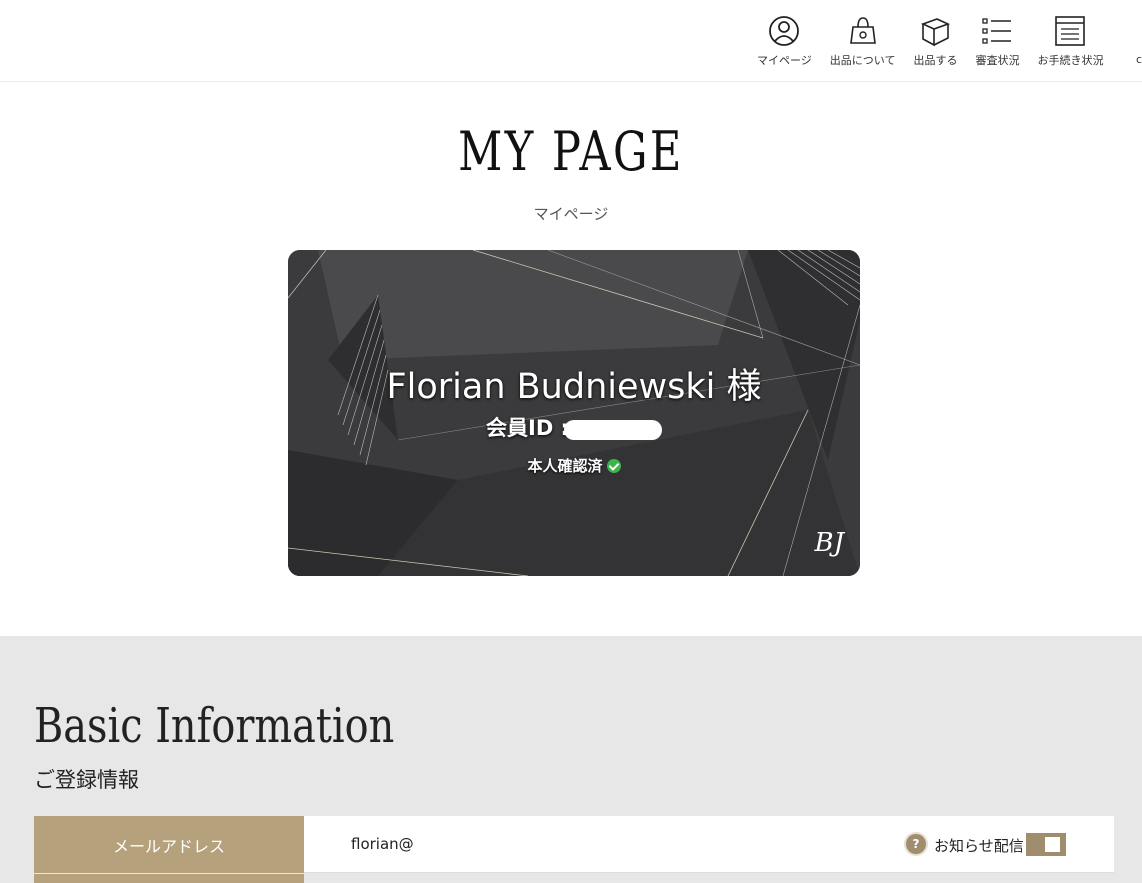 The width and height of the screenshot is (1142, 883). I want to click on nav-procedure-status: お手続き状況, so click(1070, 41).